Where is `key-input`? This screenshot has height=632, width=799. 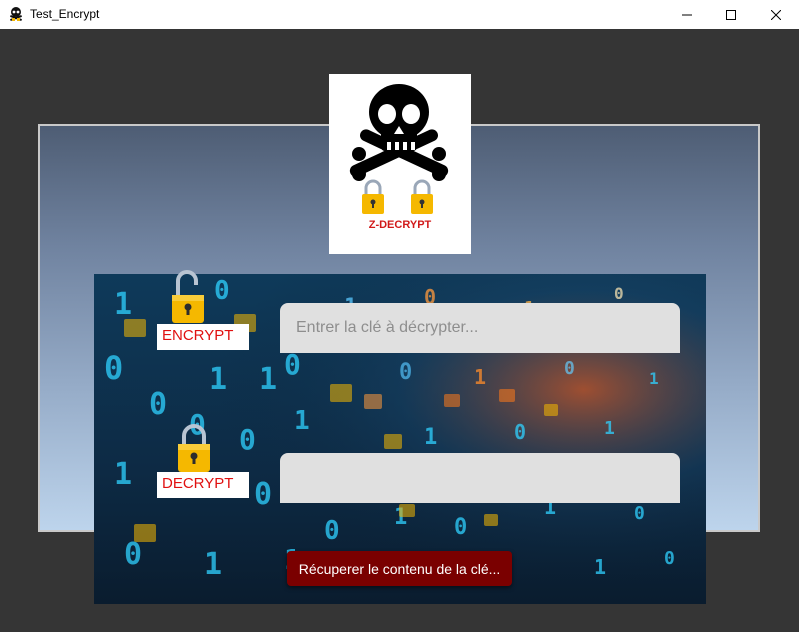
key-input is located at coordinates (480, 328).